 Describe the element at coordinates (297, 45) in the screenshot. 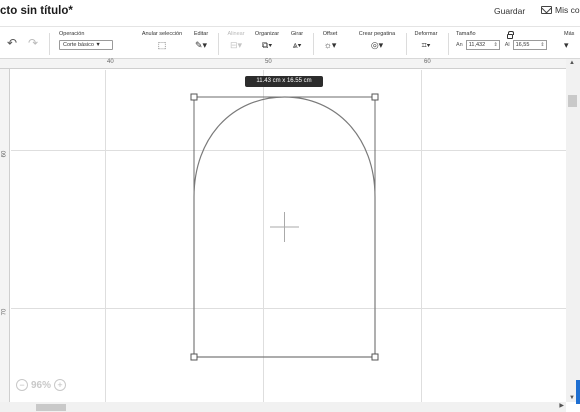

I see `flip-icon: ⩓▾` at that location.